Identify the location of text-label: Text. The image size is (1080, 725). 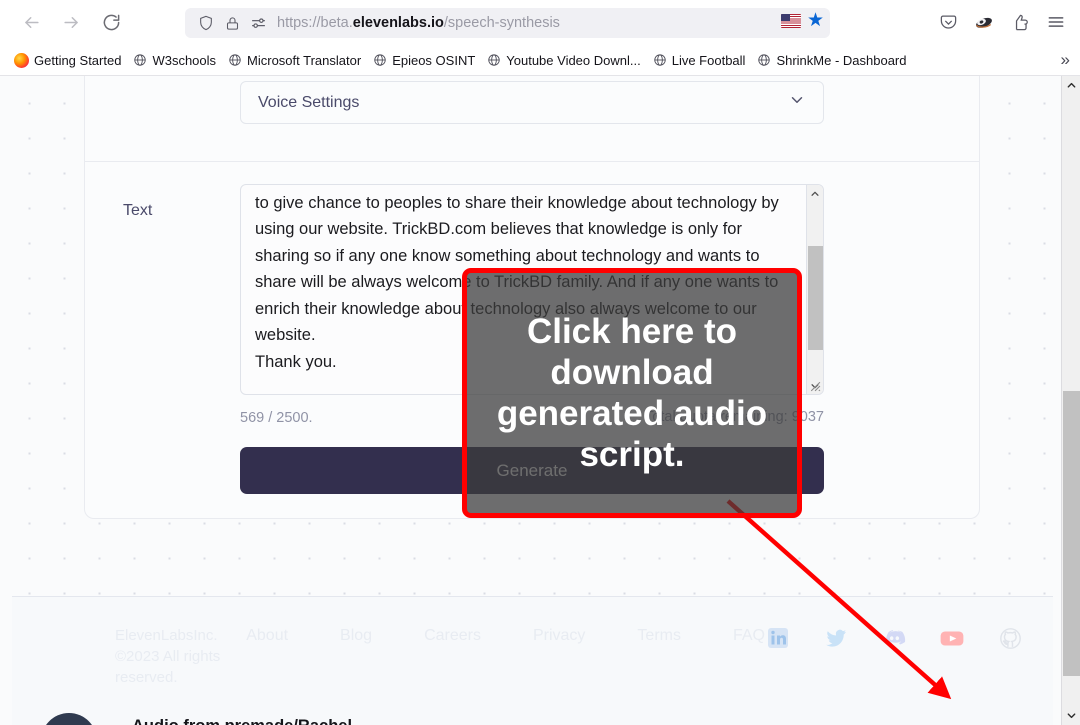
(138, 210).